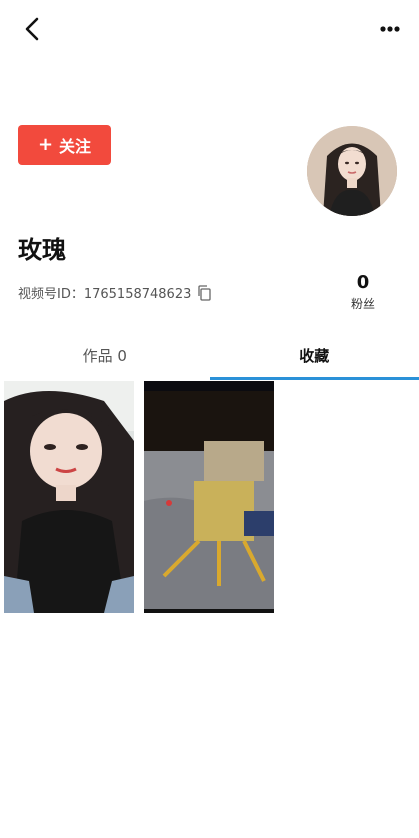 The image size is (419, 838). What do you see at coordinates (105, 355) in the screenshot?
I see `tab-works: 作品 0` at bounding box center [105, 355].